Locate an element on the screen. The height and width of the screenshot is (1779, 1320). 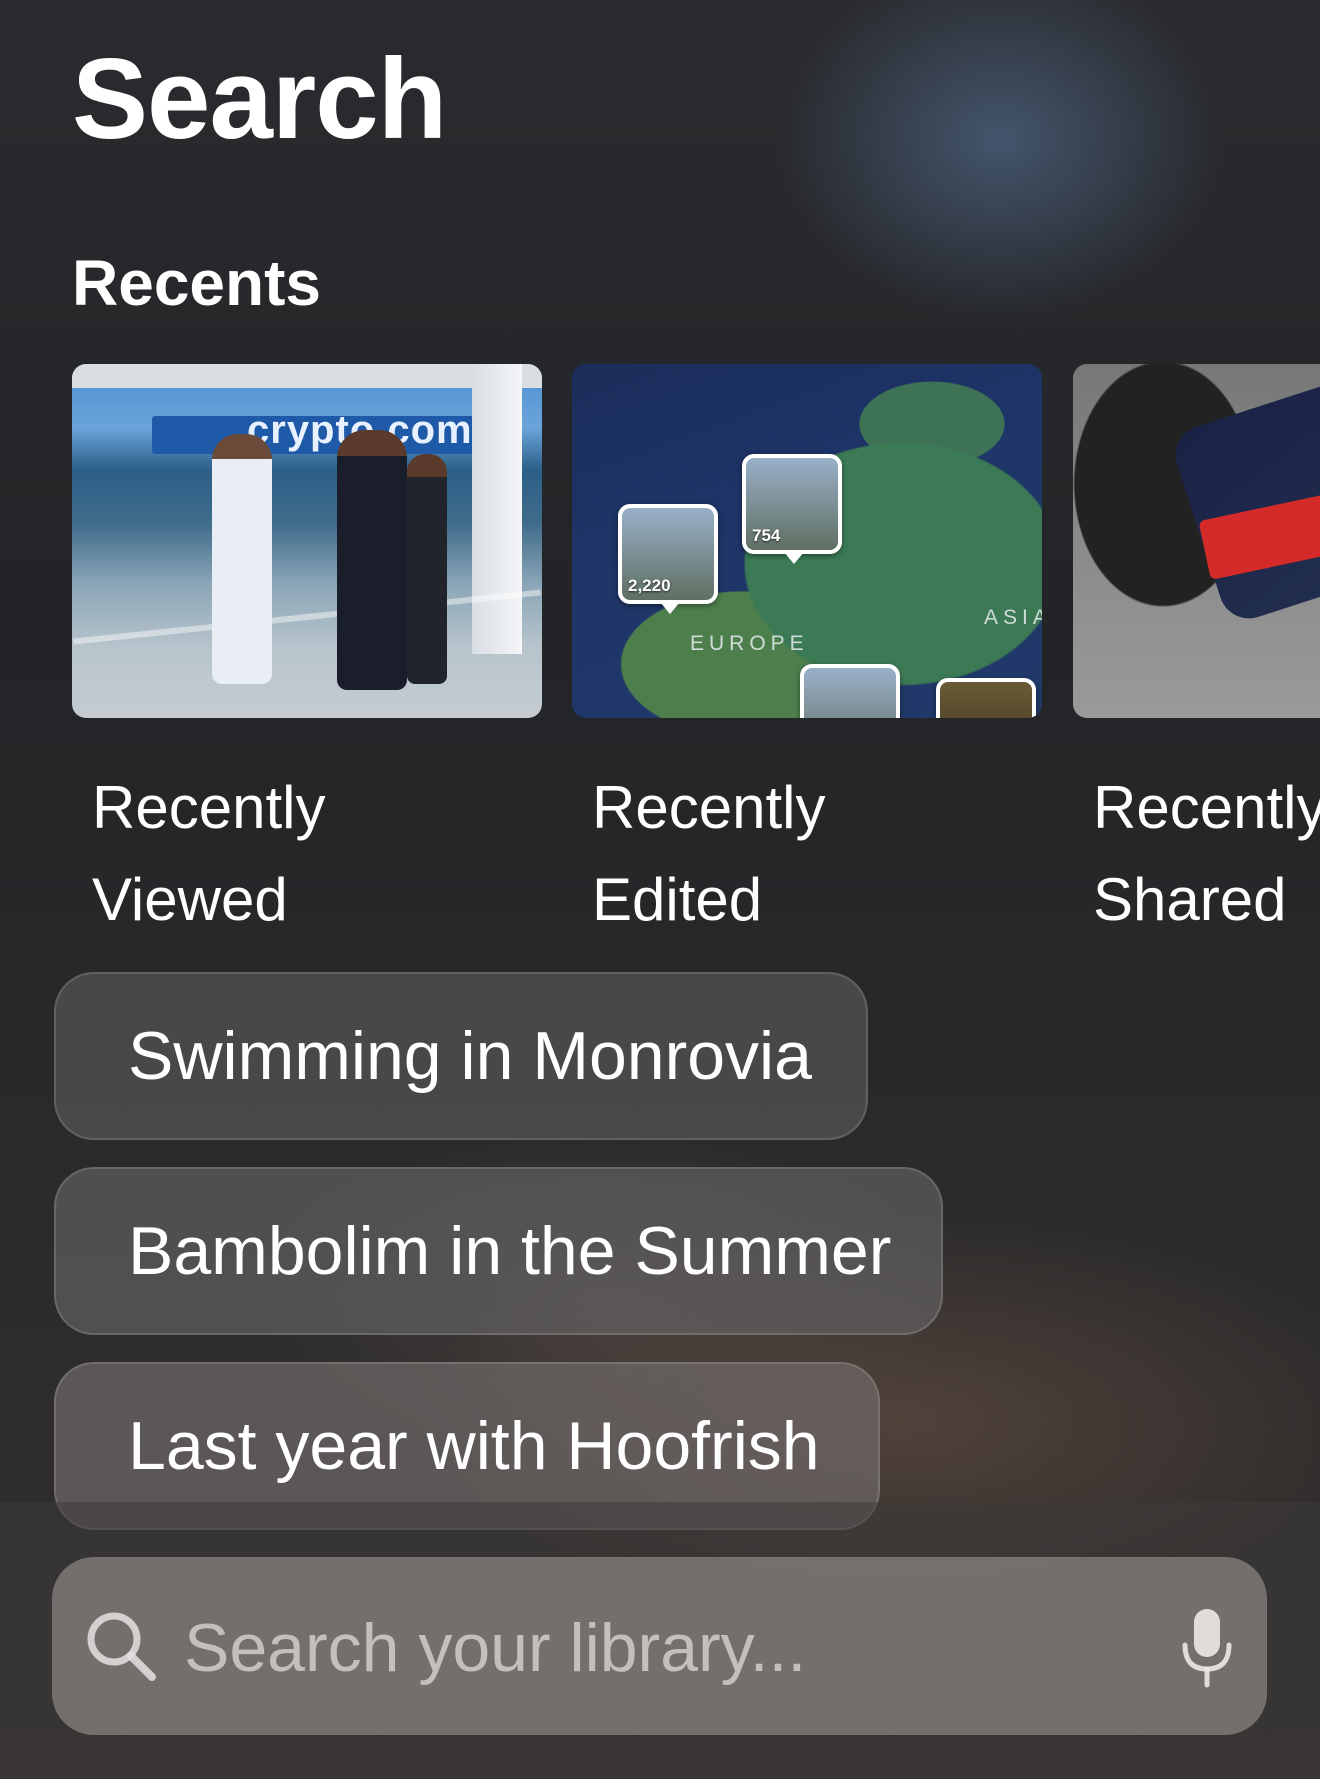
search-field is located at coordinates (659, 1646).